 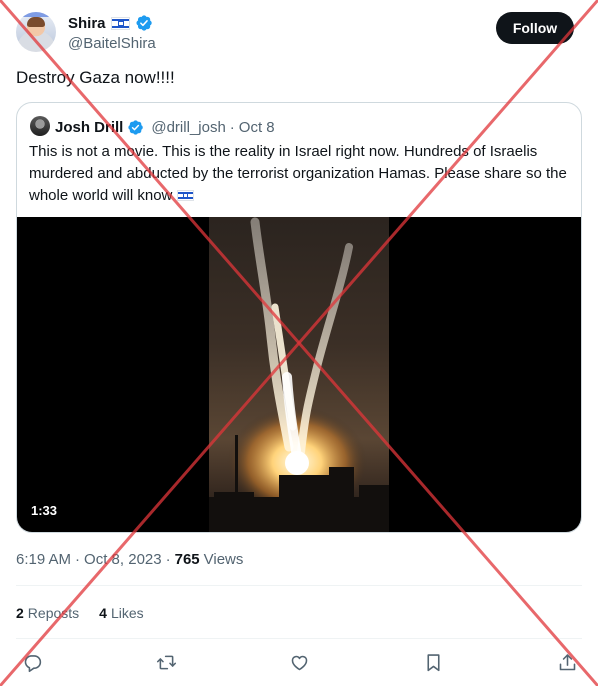 What do you see at coordinates (36, 32) in the screenshot?
I see `author-avatar` at bounding box center [36, 32].